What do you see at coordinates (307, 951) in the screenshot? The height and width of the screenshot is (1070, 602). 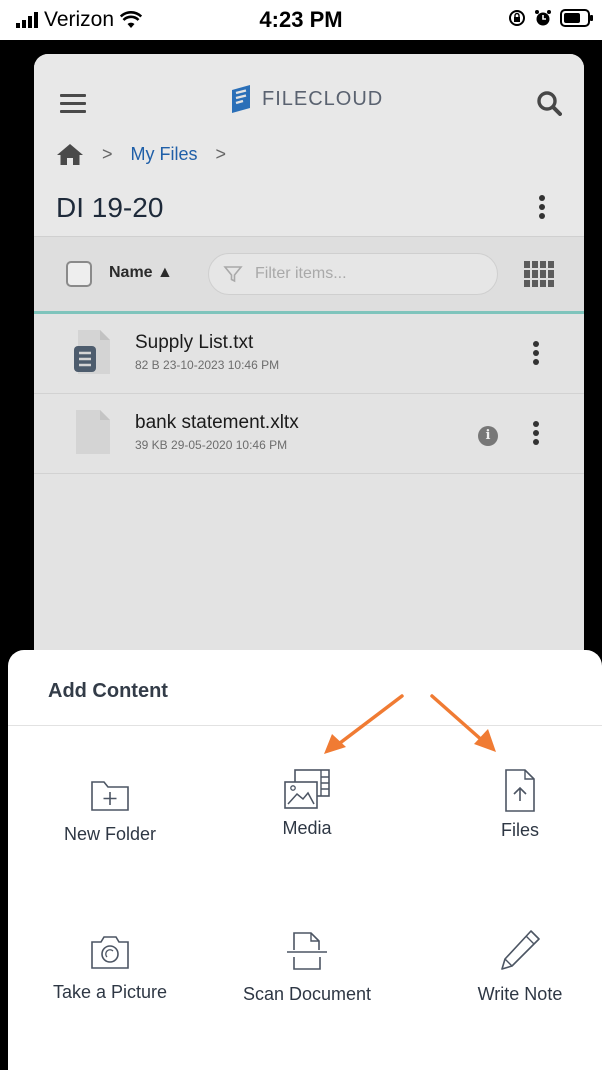 I see `scan-document-icon` at bounding box center [307, 951].